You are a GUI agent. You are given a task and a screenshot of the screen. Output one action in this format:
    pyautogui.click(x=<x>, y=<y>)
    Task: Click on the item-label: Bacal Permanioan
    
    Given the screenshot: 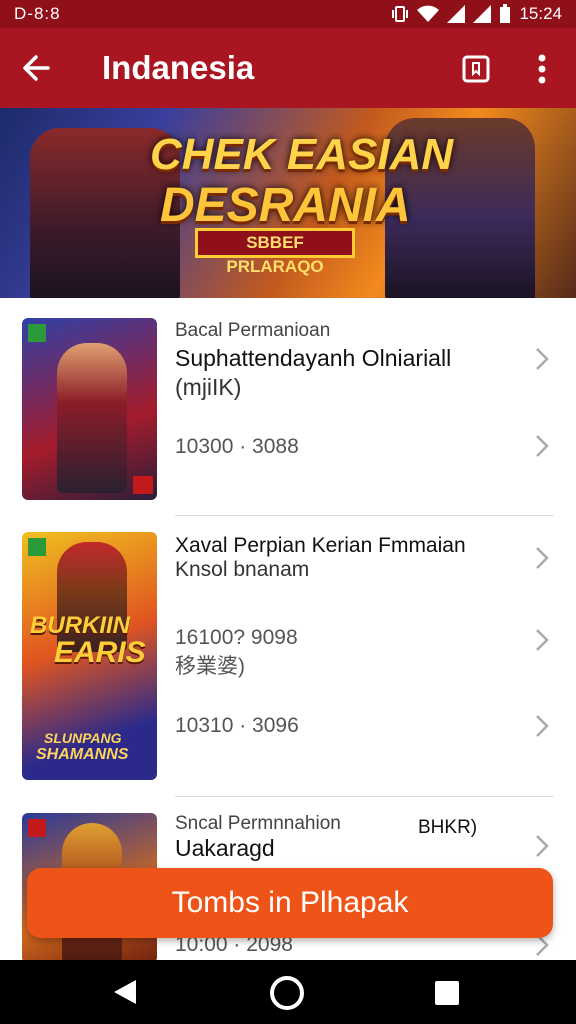 What is the action you would take?
    pyautogui.click(x=253, y=330)
    